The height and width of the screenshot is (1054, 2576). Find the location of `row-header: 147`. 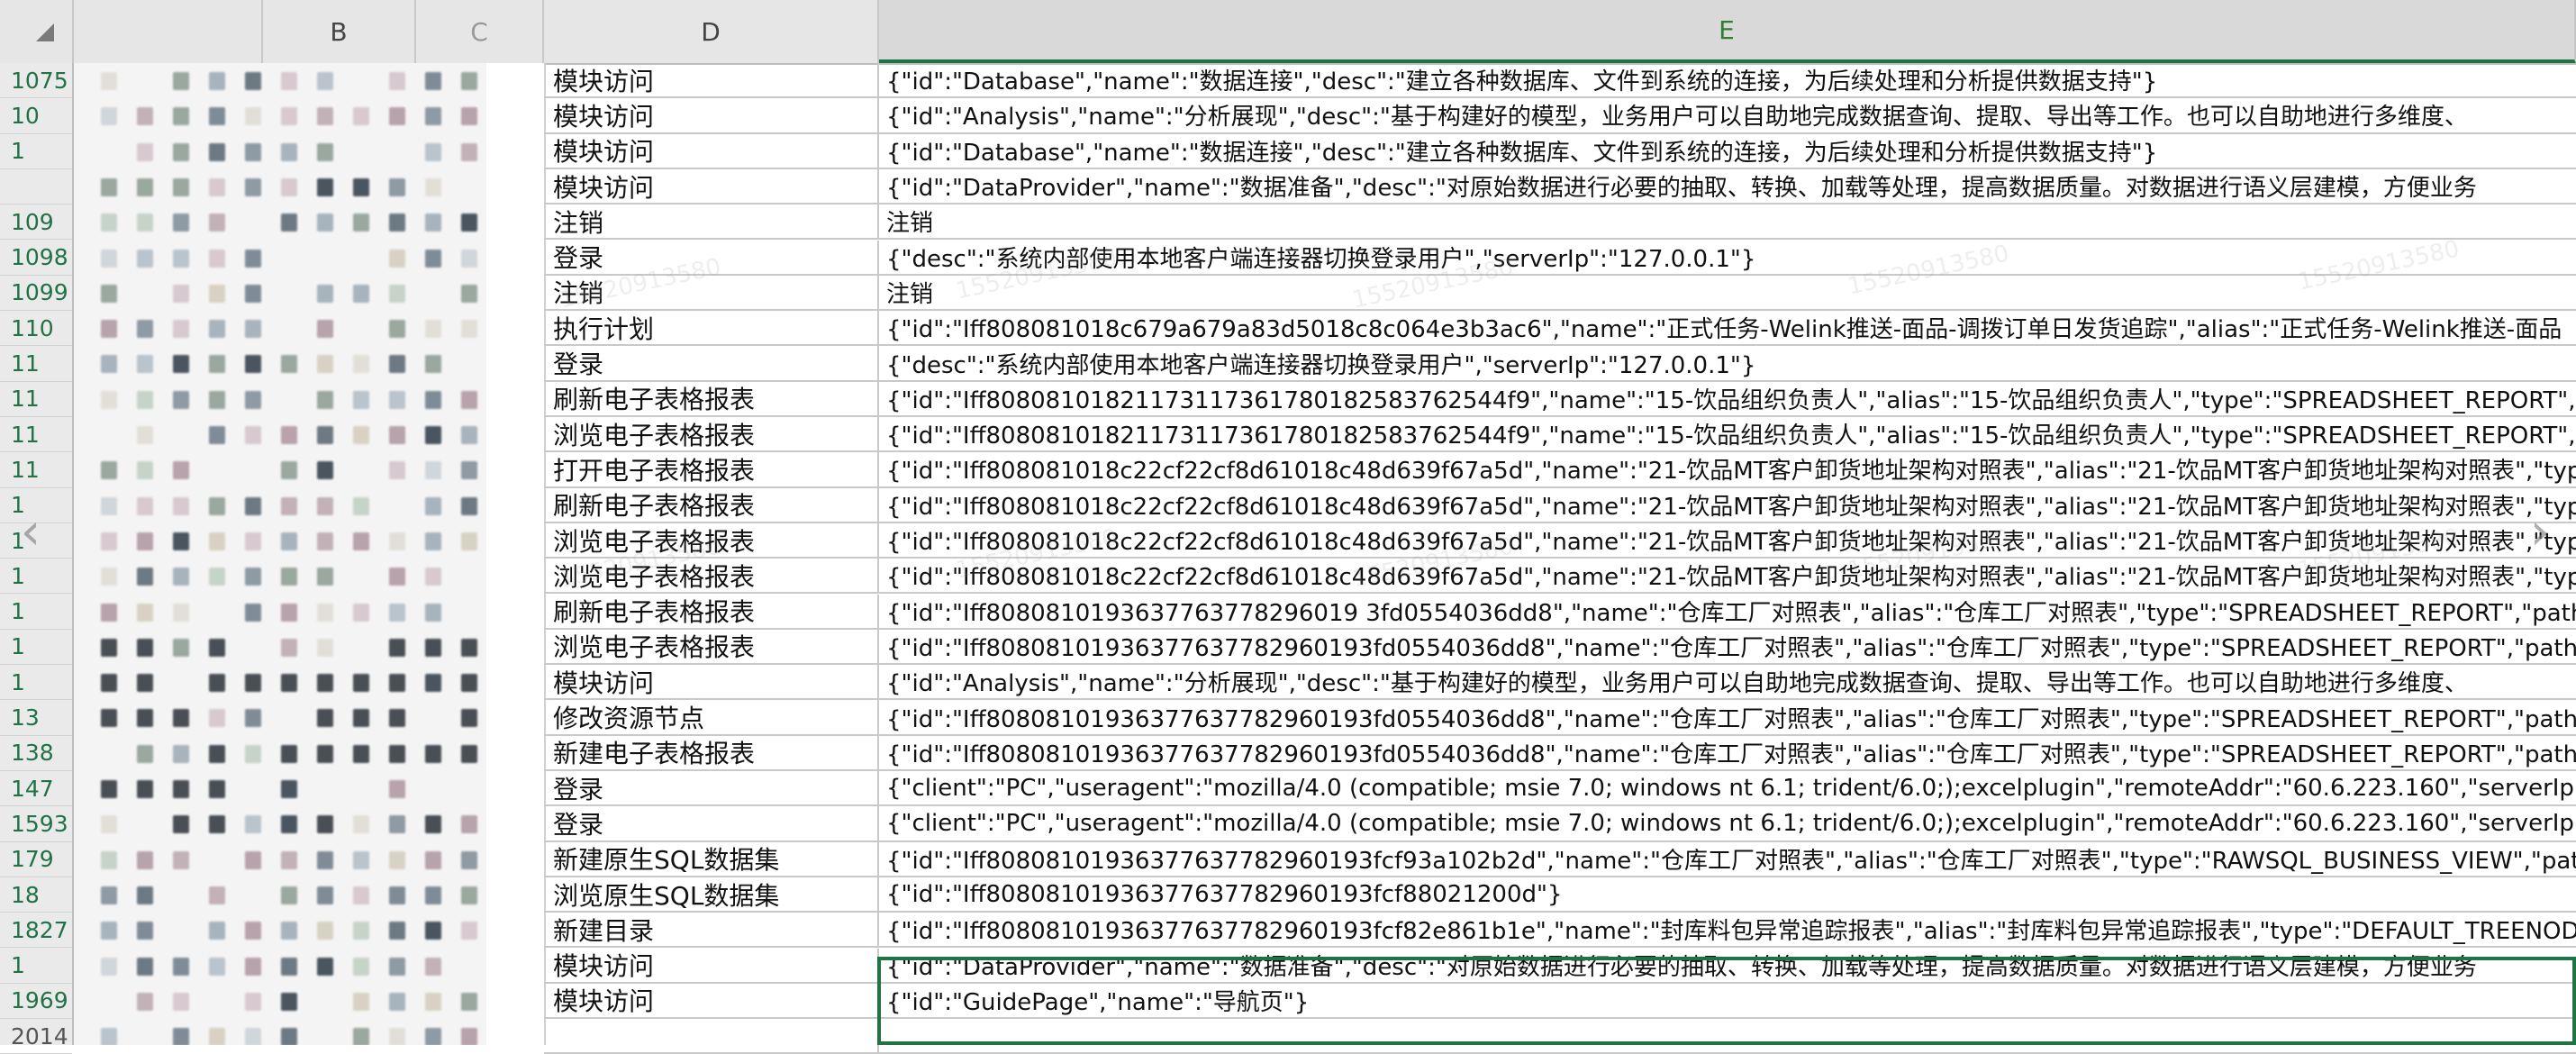

row-header: 147 is located at coordinates (36, 789).